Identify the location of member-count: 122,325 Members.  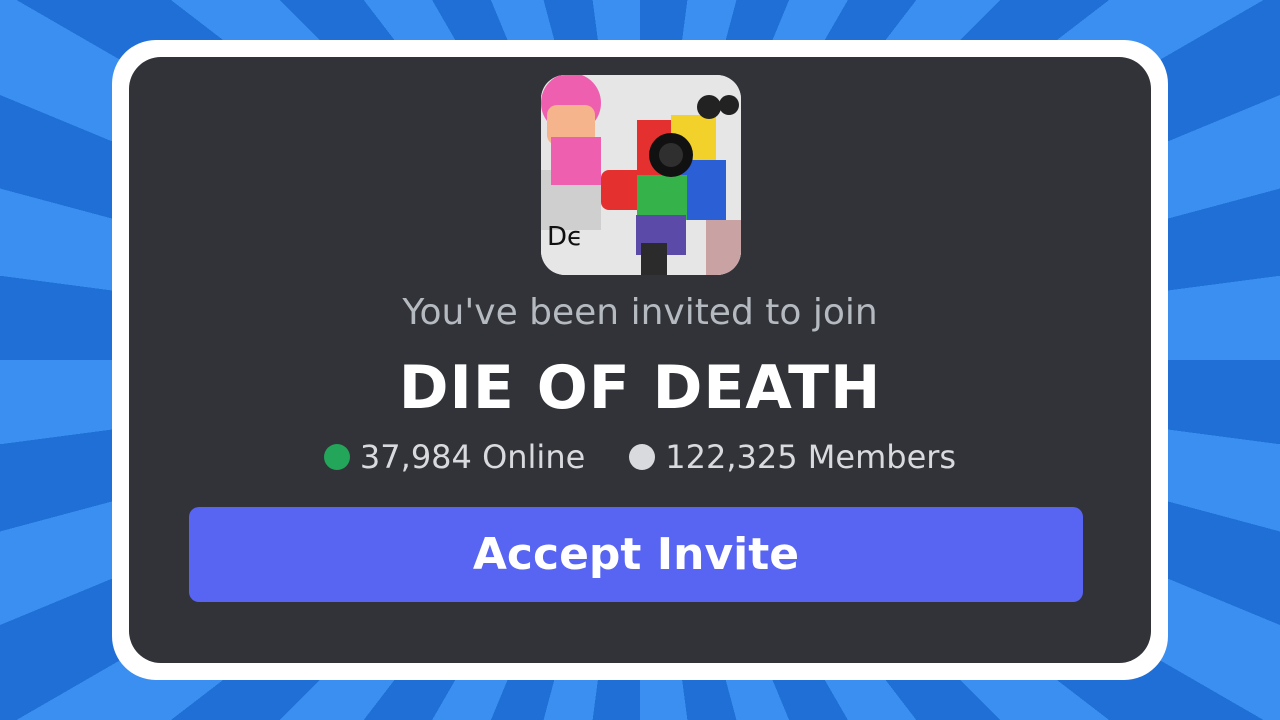
(811, 457).